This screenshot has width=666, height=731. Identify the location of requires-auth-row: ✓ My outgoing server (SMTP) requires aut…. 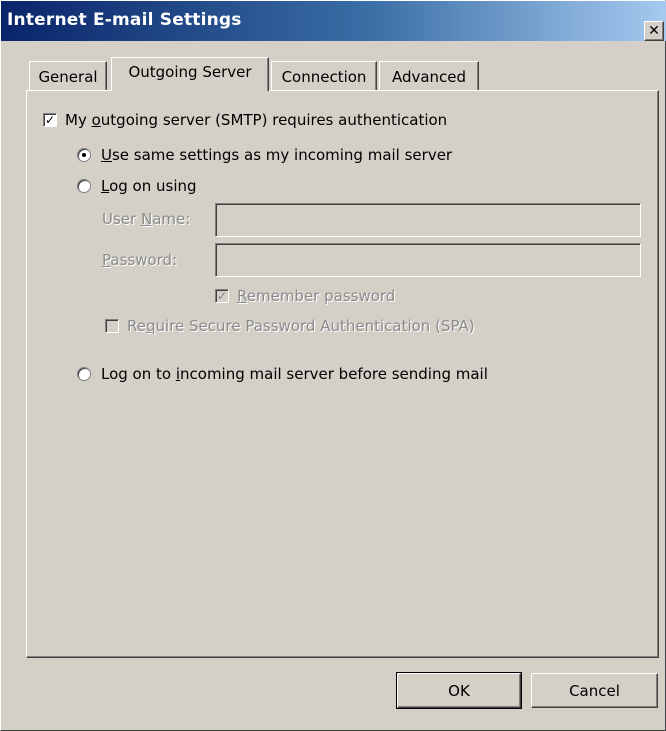
(245, 120).